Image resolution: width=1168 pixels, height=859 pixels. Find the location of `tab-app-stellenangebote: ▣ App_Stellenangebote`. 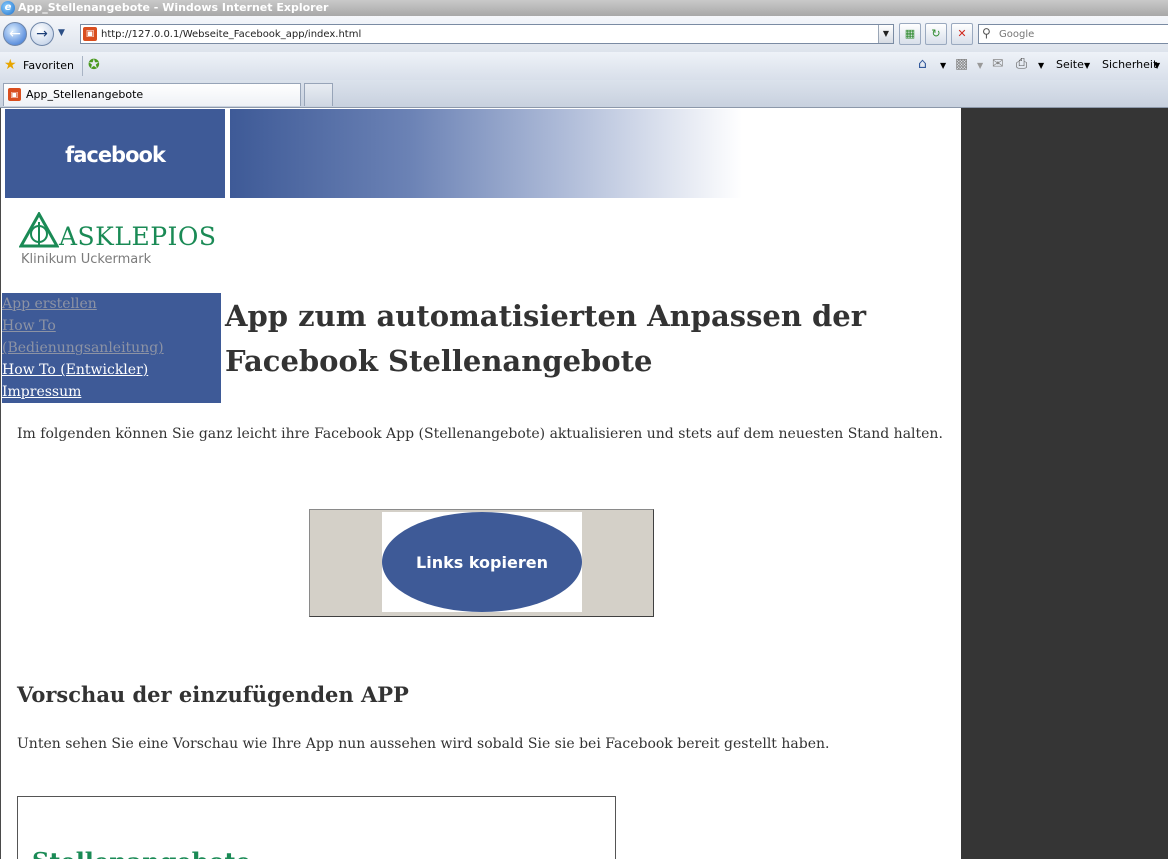

tab-app-stellenangebote: ▣ App_Stellenangebote is located at coordinates (152, 94).